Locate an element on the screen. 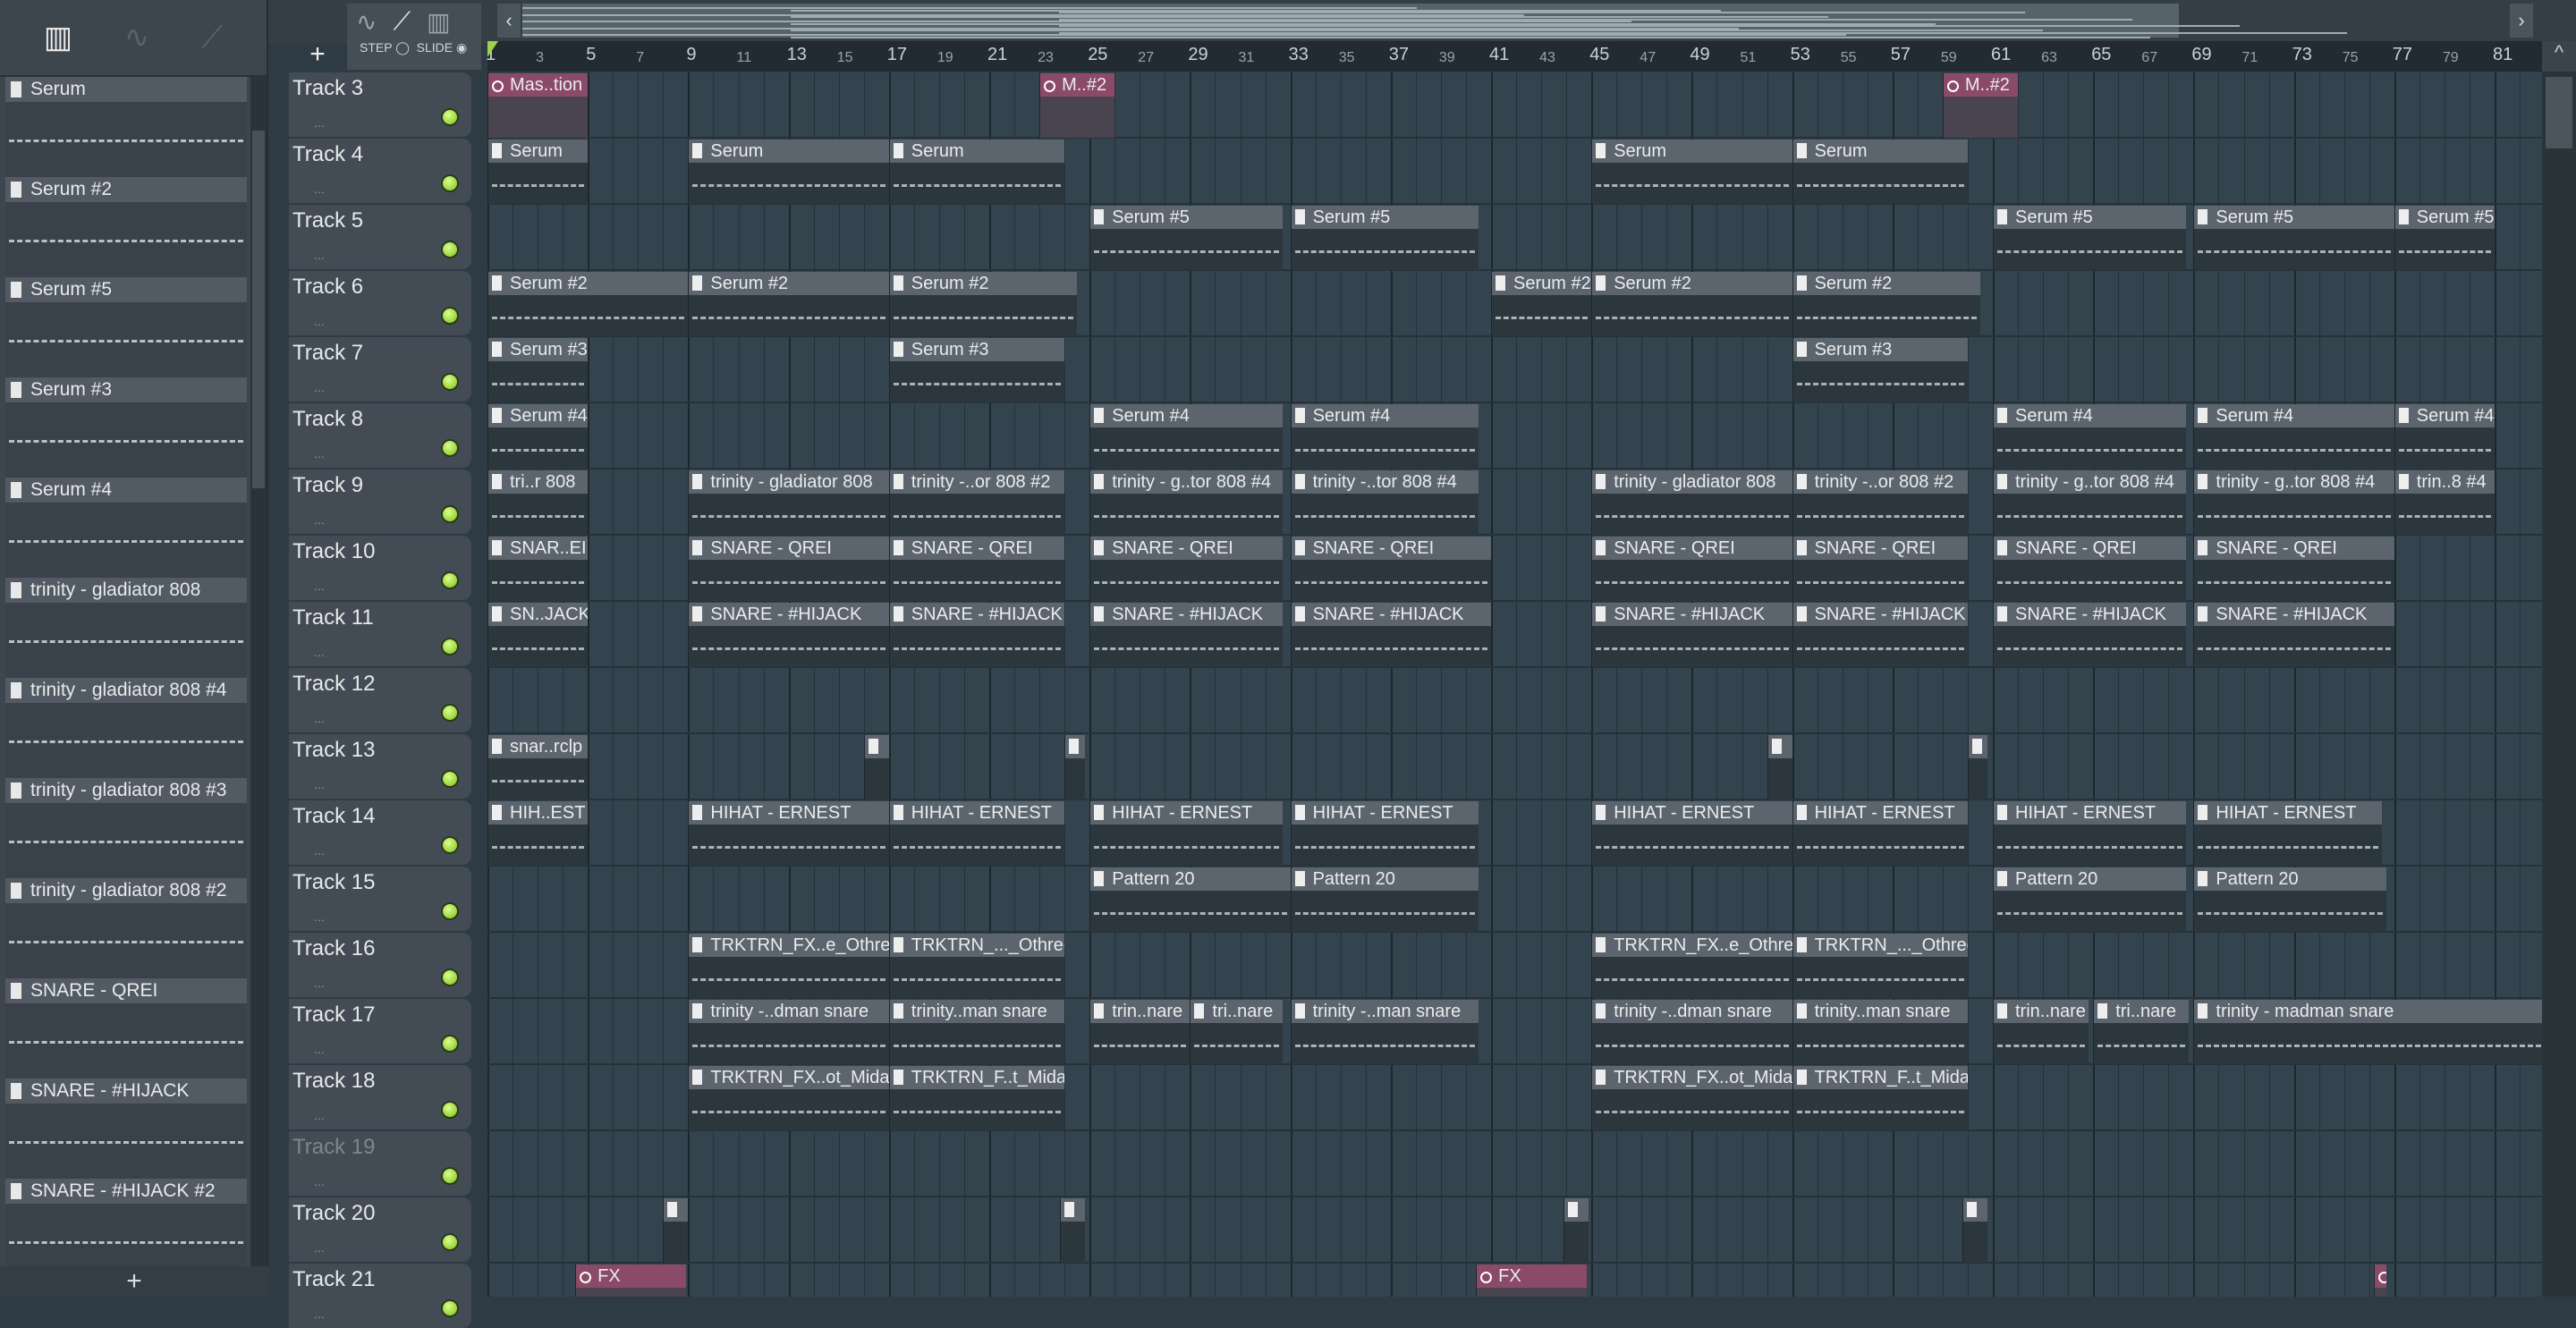 The image size is (2576, 1328). pattern-clip: trinity -..or 808 #2 is located at coordinates (976, 502).